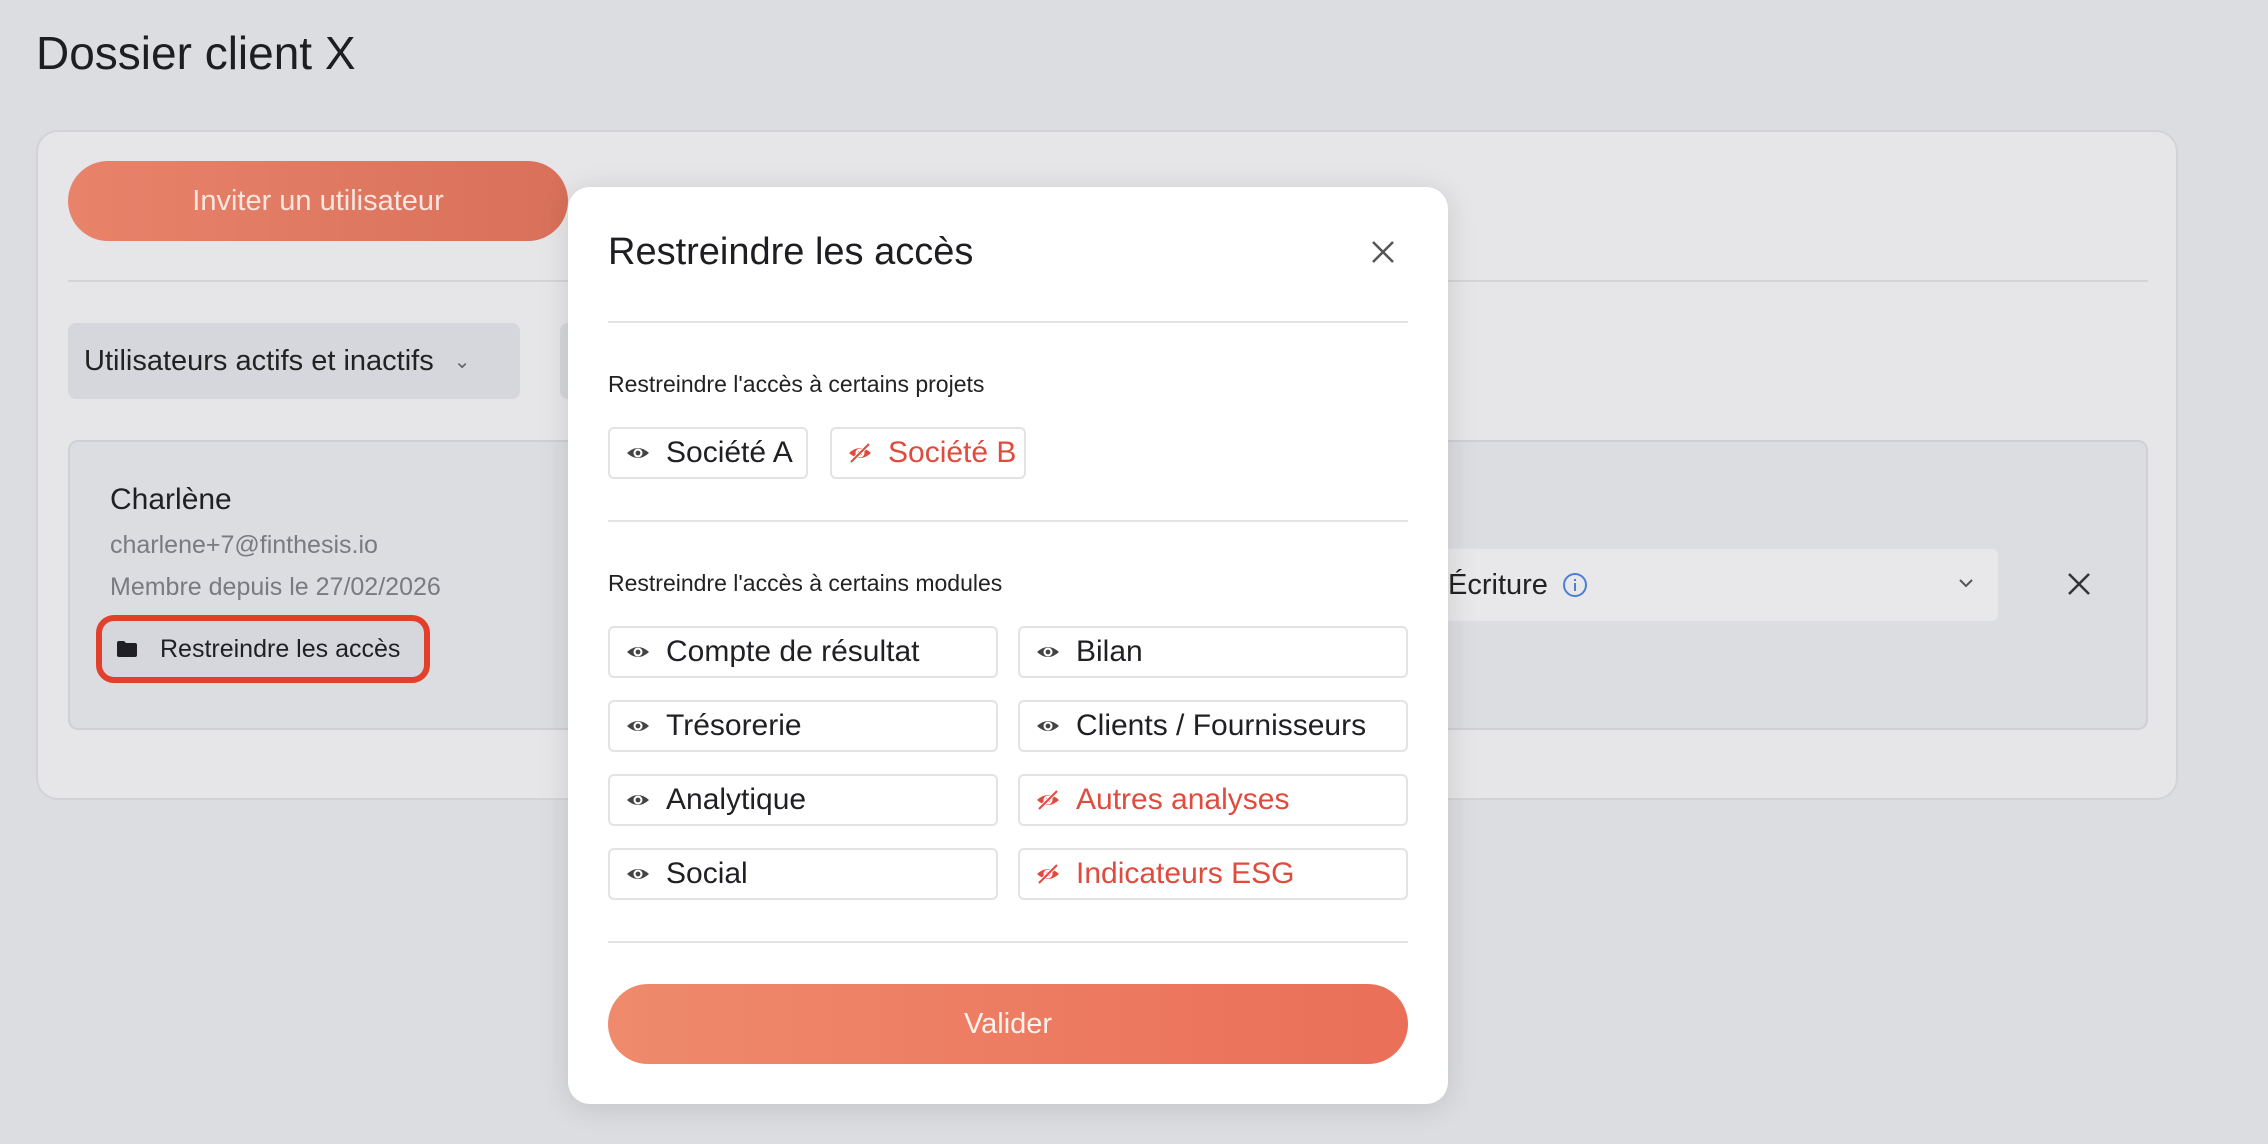 Image resolution: width=2268 pixels, height=1144 pixels. I want to click on access-toggle-label: Société A, so click(729, 452).